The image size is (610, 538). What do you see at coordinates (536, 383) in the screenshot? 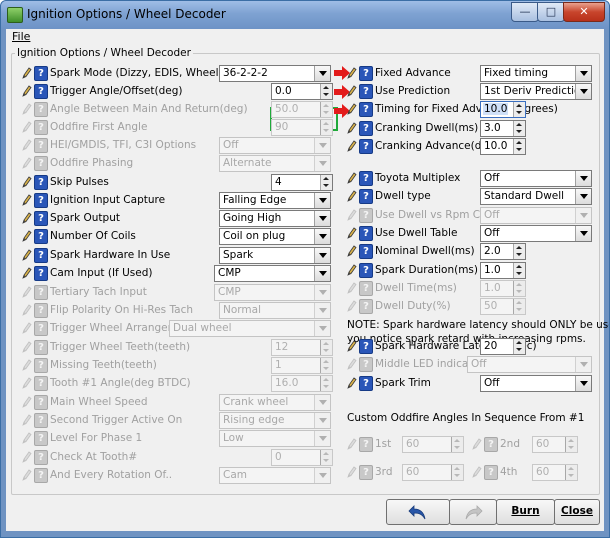
I see `spark-trim-select: Off` at bounding box center [536, 383].